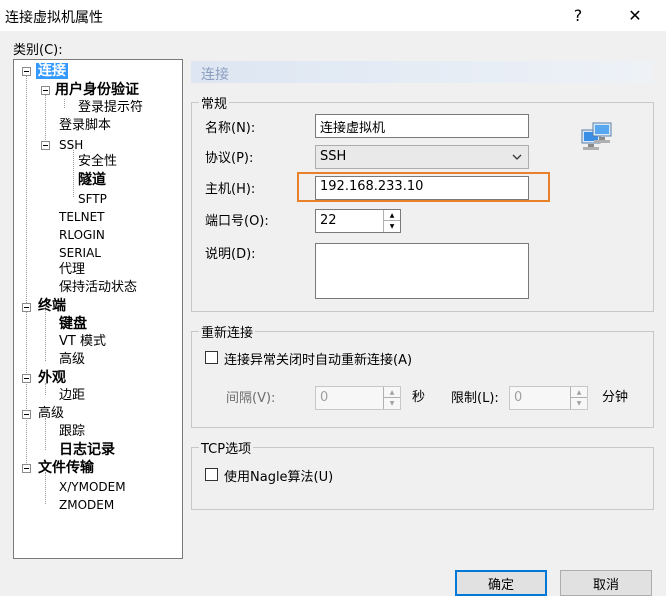 Image resolution: width=666 pixels, height=596 pixels. What do you see at coordinates (518, 397) in the screenshot?
I see `limit-value: 0` at bounding box center [518, 397].